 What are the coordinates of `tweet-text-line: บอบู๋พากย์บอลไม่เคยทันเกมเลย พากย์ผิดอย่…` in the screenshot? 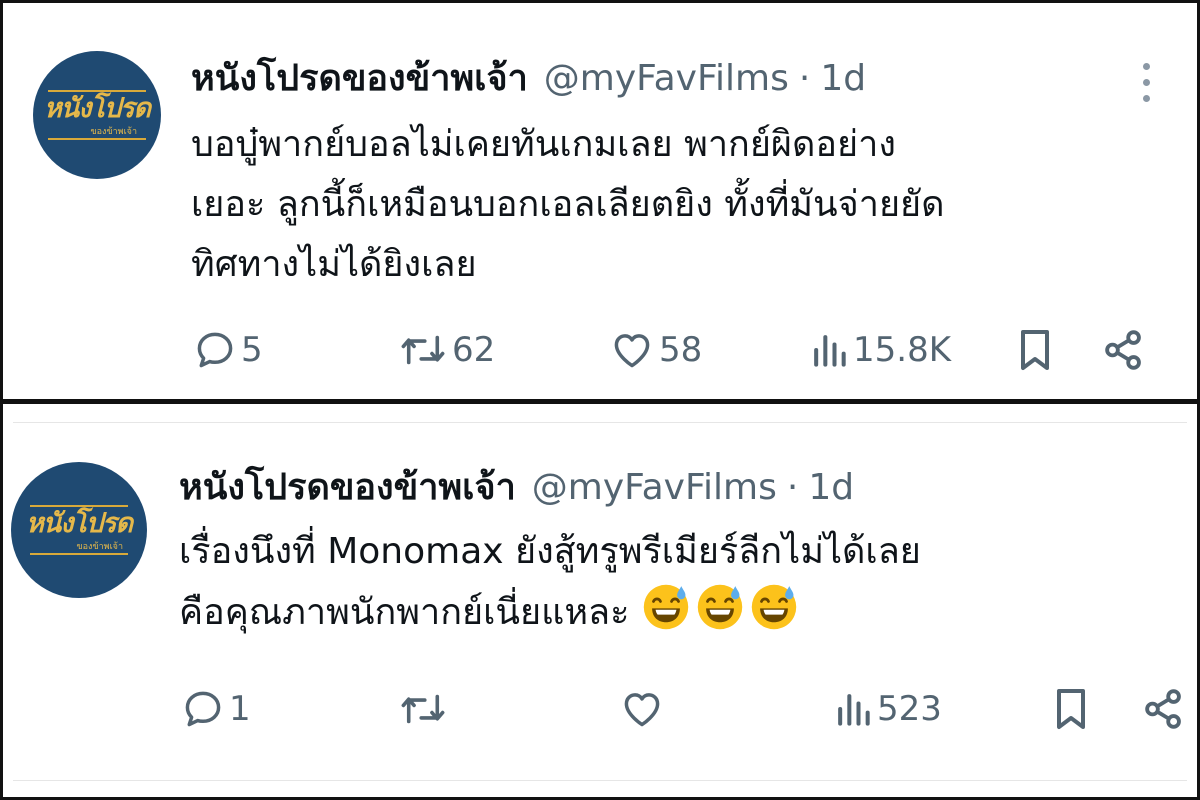 It's located at (543, 144).